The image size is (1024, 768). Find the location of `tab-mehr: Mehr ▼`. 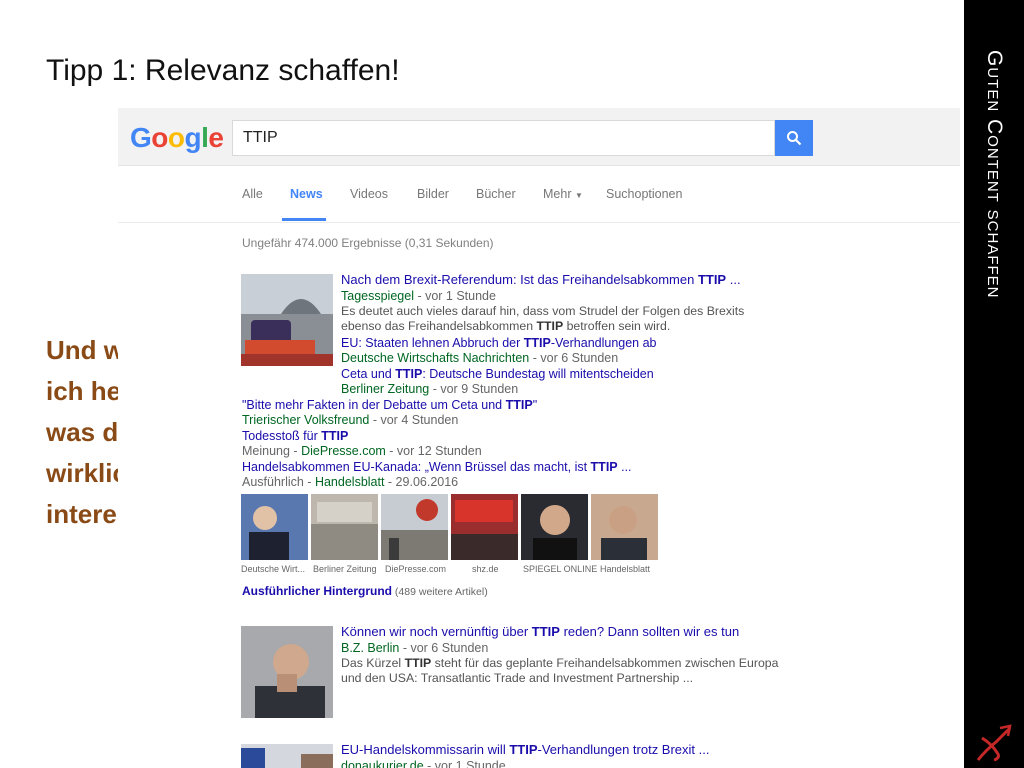

tab-mehr: Mehr ▼ is located at coordinates (563, 194).